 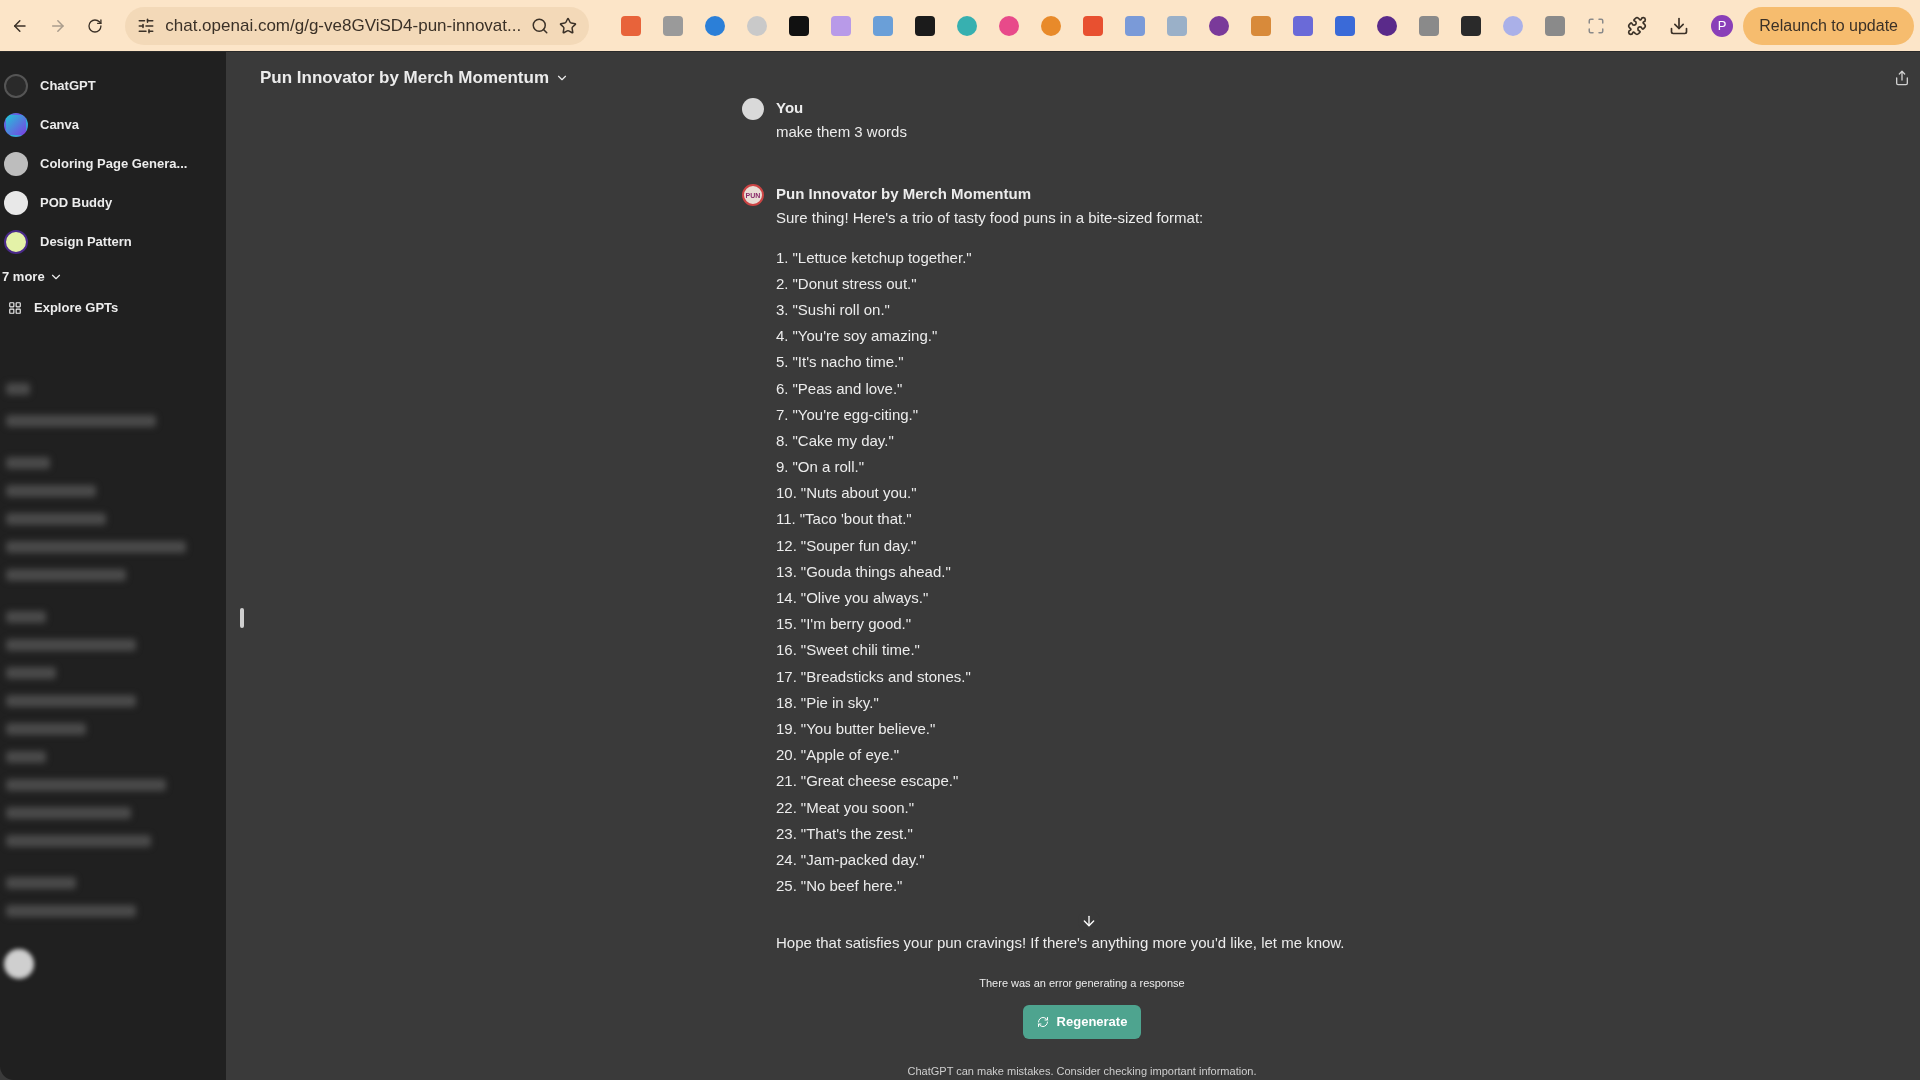 What do you see at coordinates (782, 440) in the screenshot?
I see `list-number: 8.` at bounding box center [782, 440].